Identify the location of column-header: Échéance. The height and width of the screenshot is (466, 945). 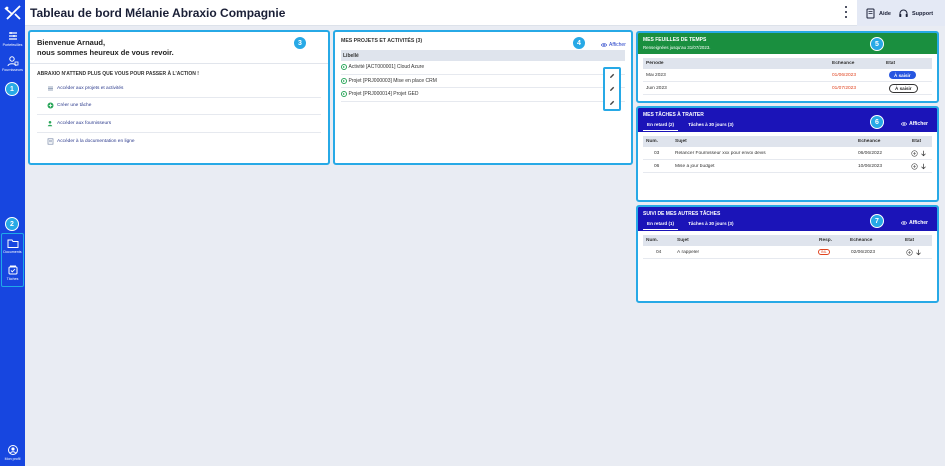
(861, 240).